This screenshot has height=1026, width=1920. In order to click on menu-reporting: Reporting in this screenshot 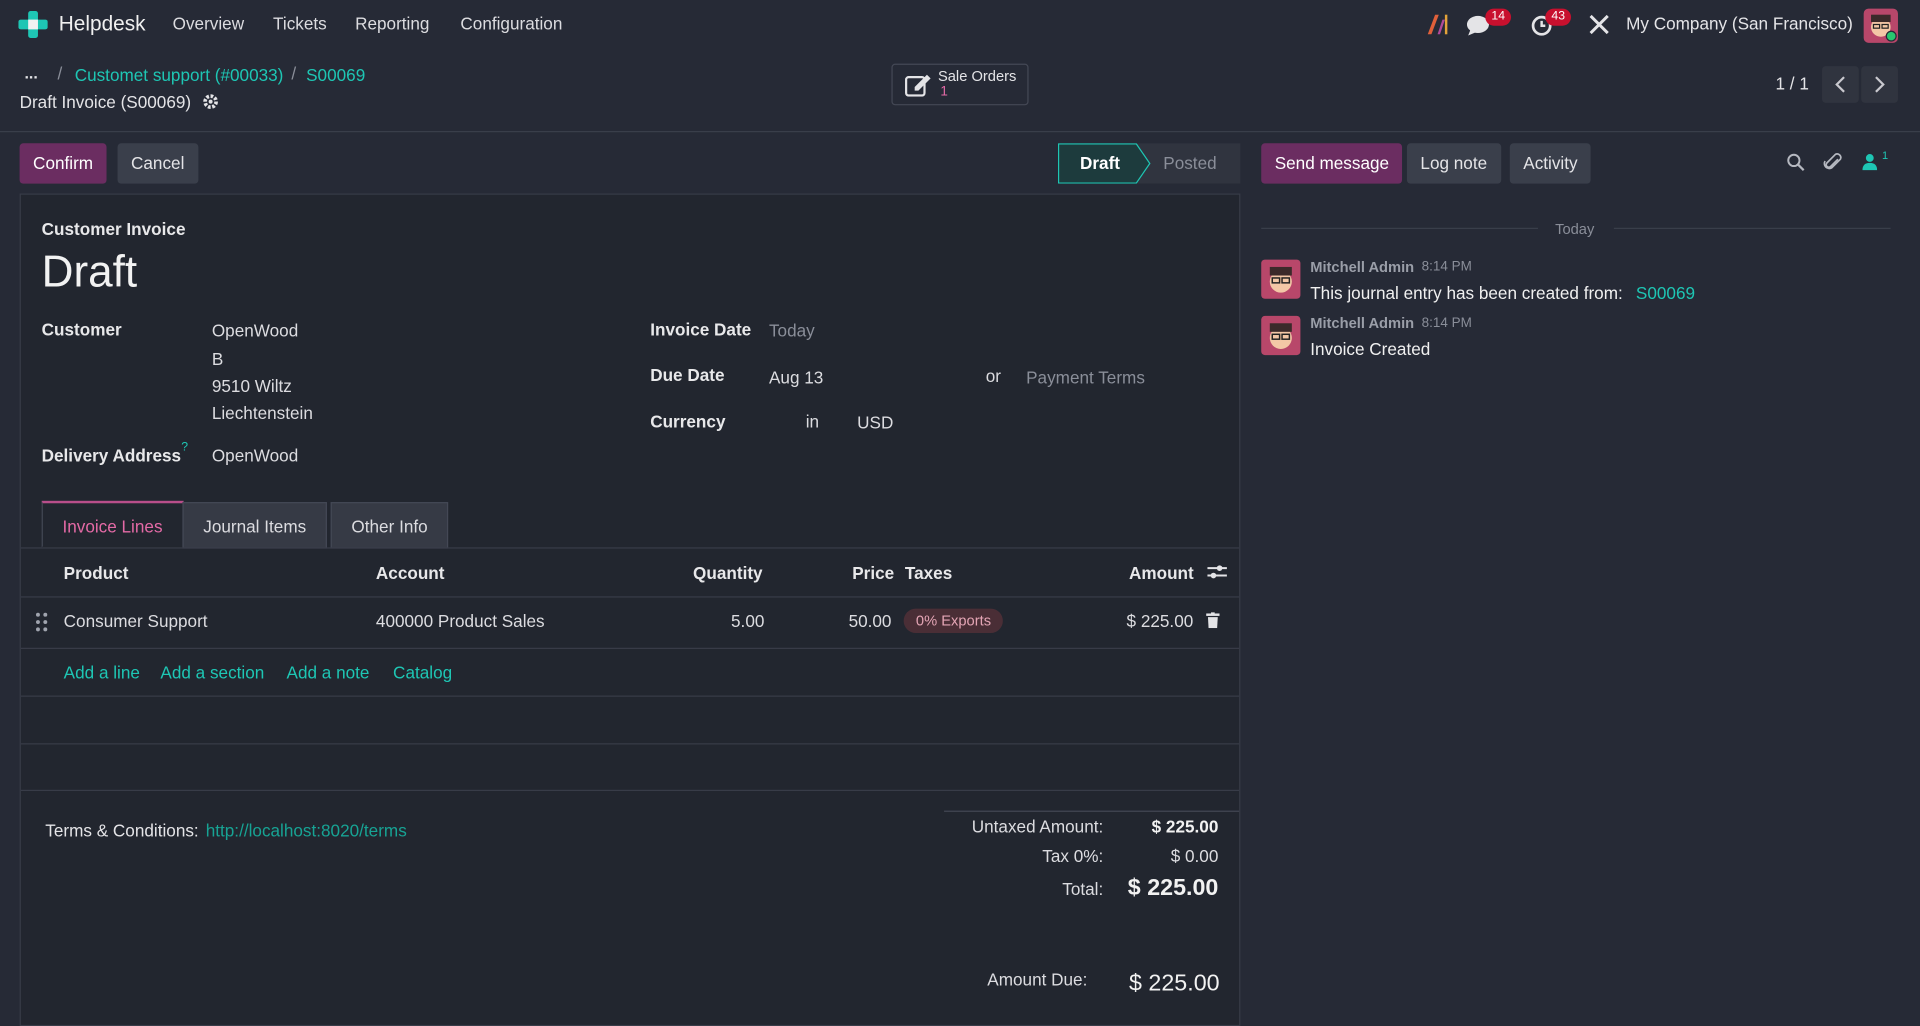, I will do `click(392, 23)`.